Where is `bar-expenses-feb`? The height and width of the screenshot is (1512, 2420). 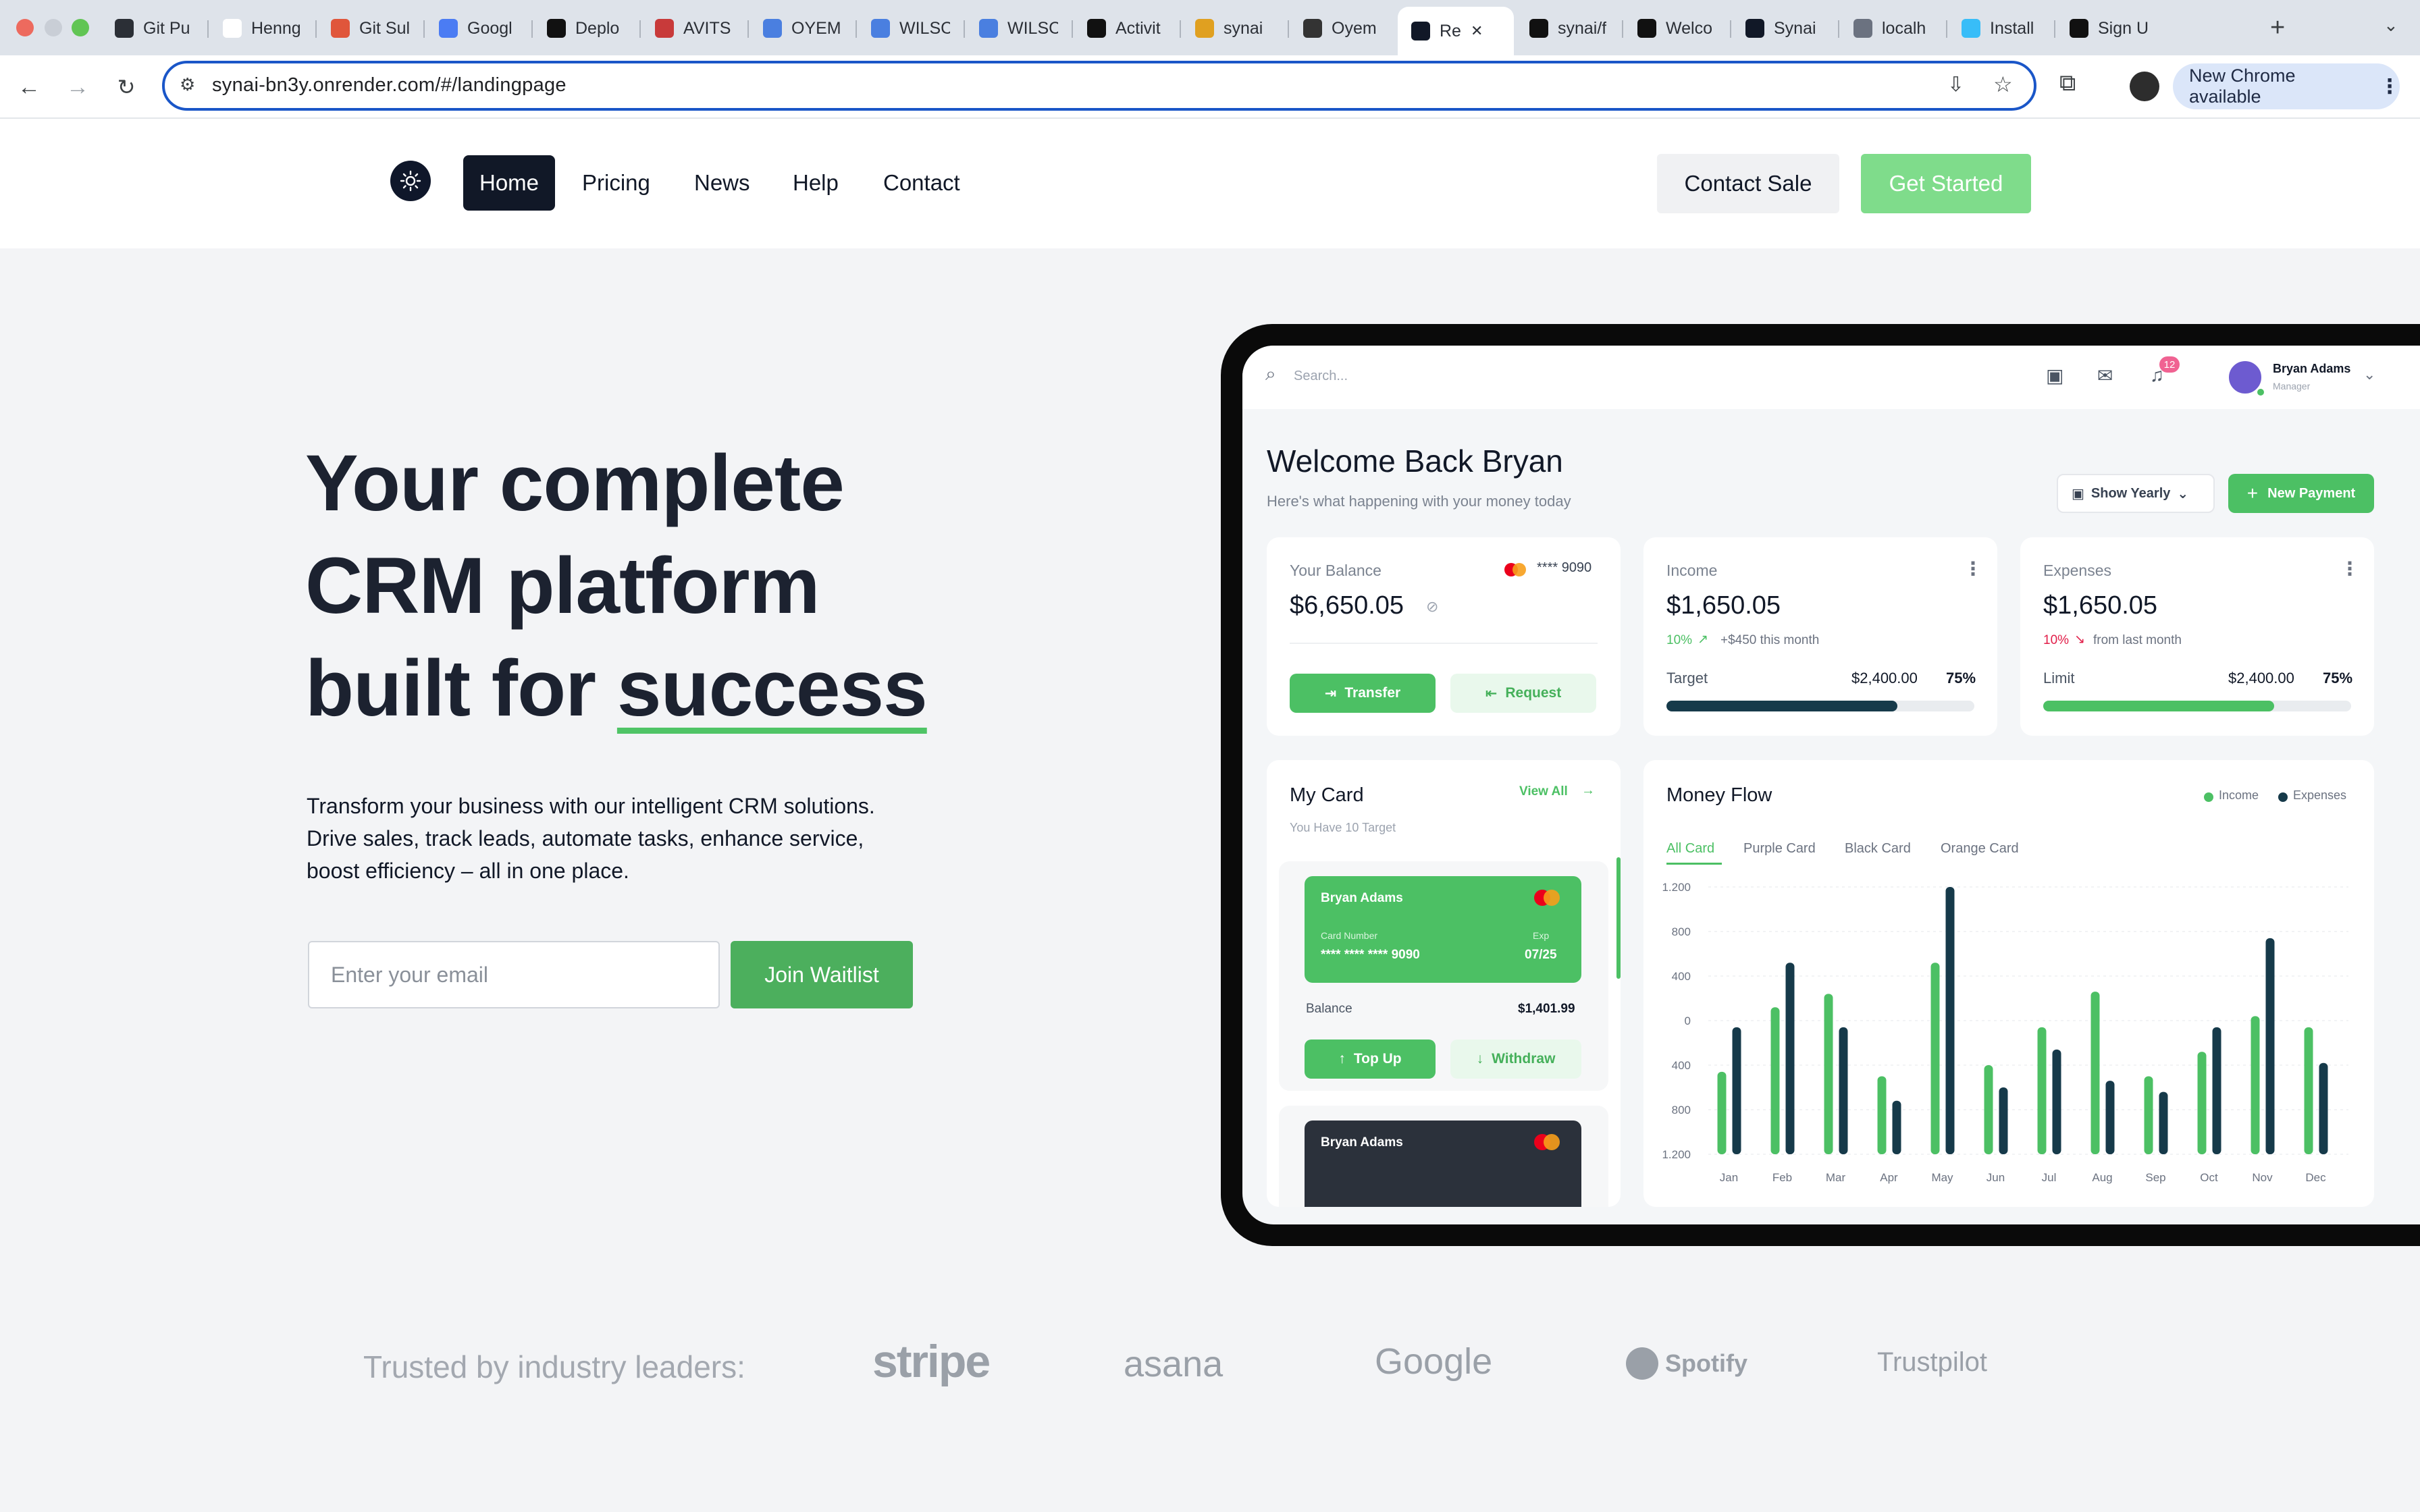
bar-expenses-feb is located at coordinates (1790, 1058).